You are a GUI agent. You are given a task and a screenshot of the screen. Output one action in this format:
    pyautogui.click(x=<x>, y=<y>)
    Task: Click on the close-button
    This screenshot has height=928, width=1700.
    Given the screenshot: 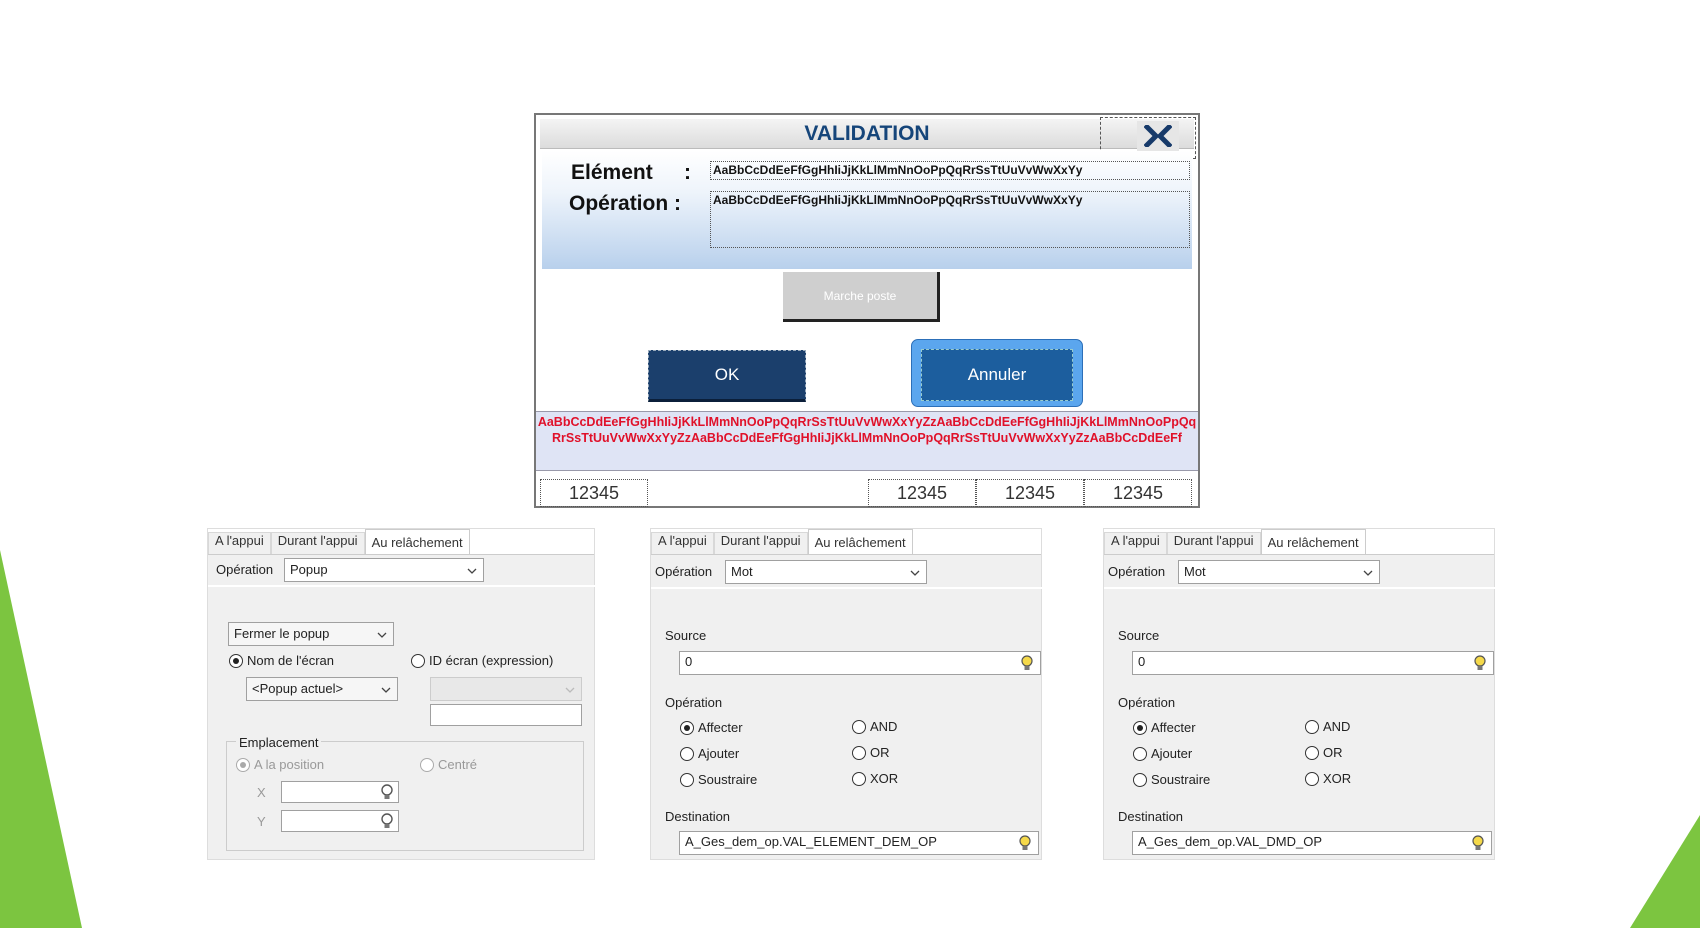 What is the action you would take?
    pyautogui.click(x=1158, y=136)
    